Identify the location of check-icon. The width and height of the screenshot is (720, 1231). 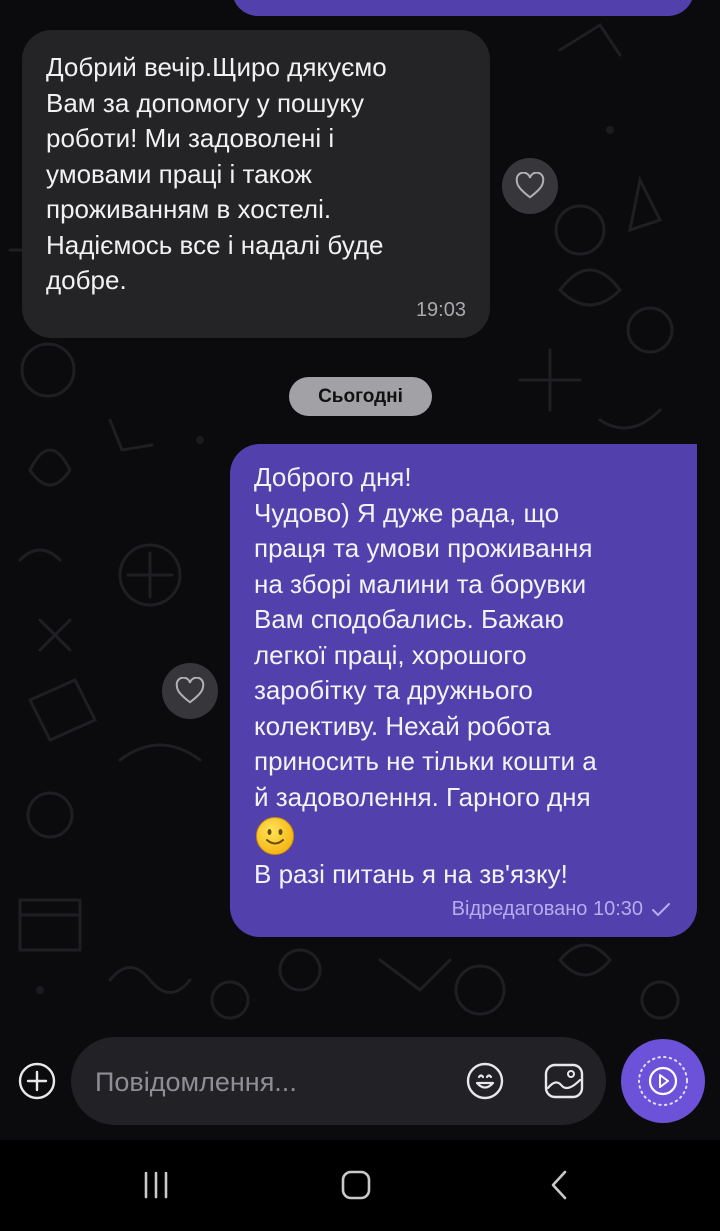
(661, 909).